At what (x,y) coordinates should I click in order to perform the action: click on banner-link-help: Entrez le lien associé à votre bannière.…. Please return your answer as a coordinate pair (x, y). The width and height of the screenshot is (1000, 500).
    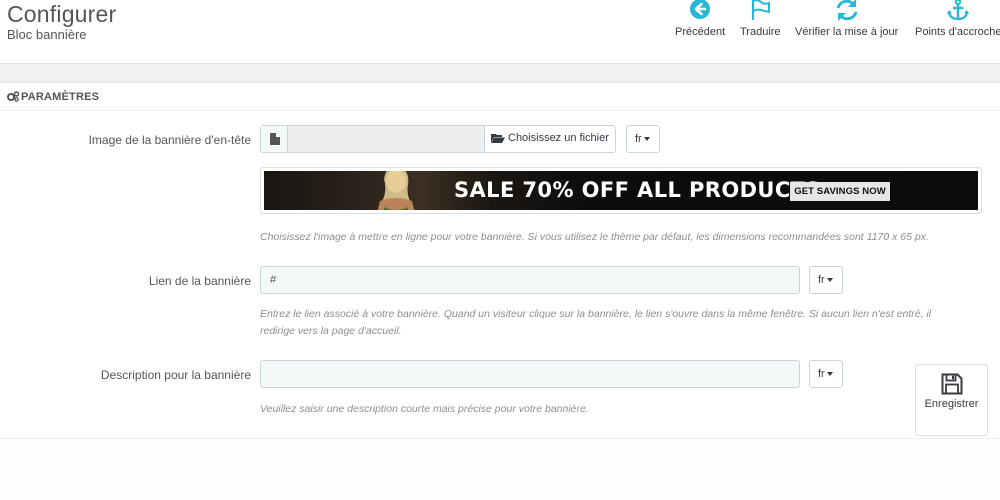
    Looking at the image, I should click on (595, 323).